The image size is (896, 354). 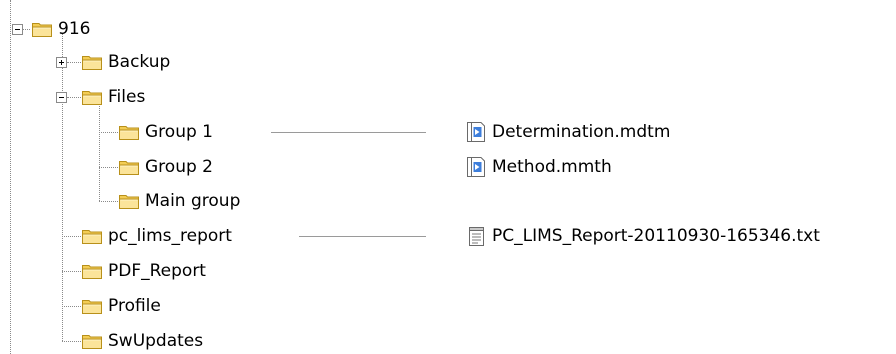 What do you see at coordinates (26, 29) in the screenshot?
I see `tree-line-root` at bounding box center [26, 29].